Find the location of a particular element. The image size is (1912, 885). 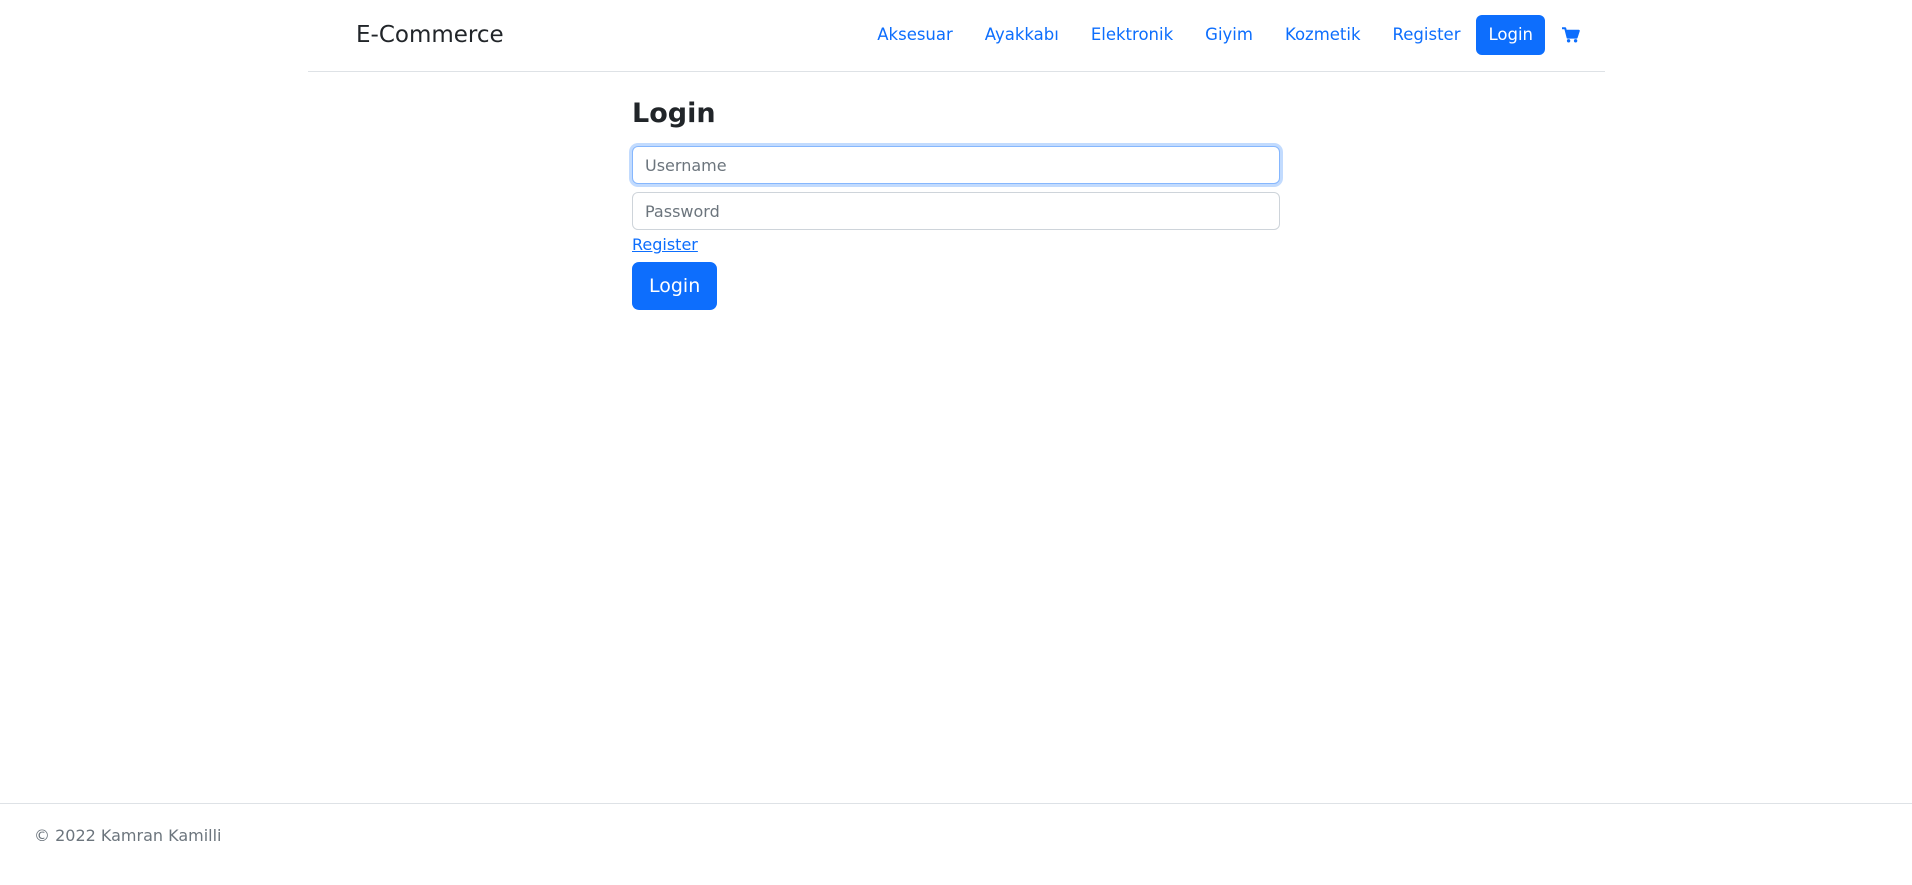

register-link: Register is located at coordinates (665, 245).